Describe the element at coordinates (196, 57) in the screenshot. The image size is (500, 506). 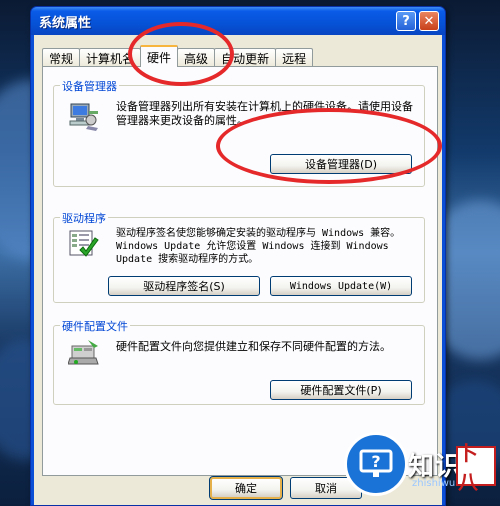
I see `tab-advanced: 高级` at that location.